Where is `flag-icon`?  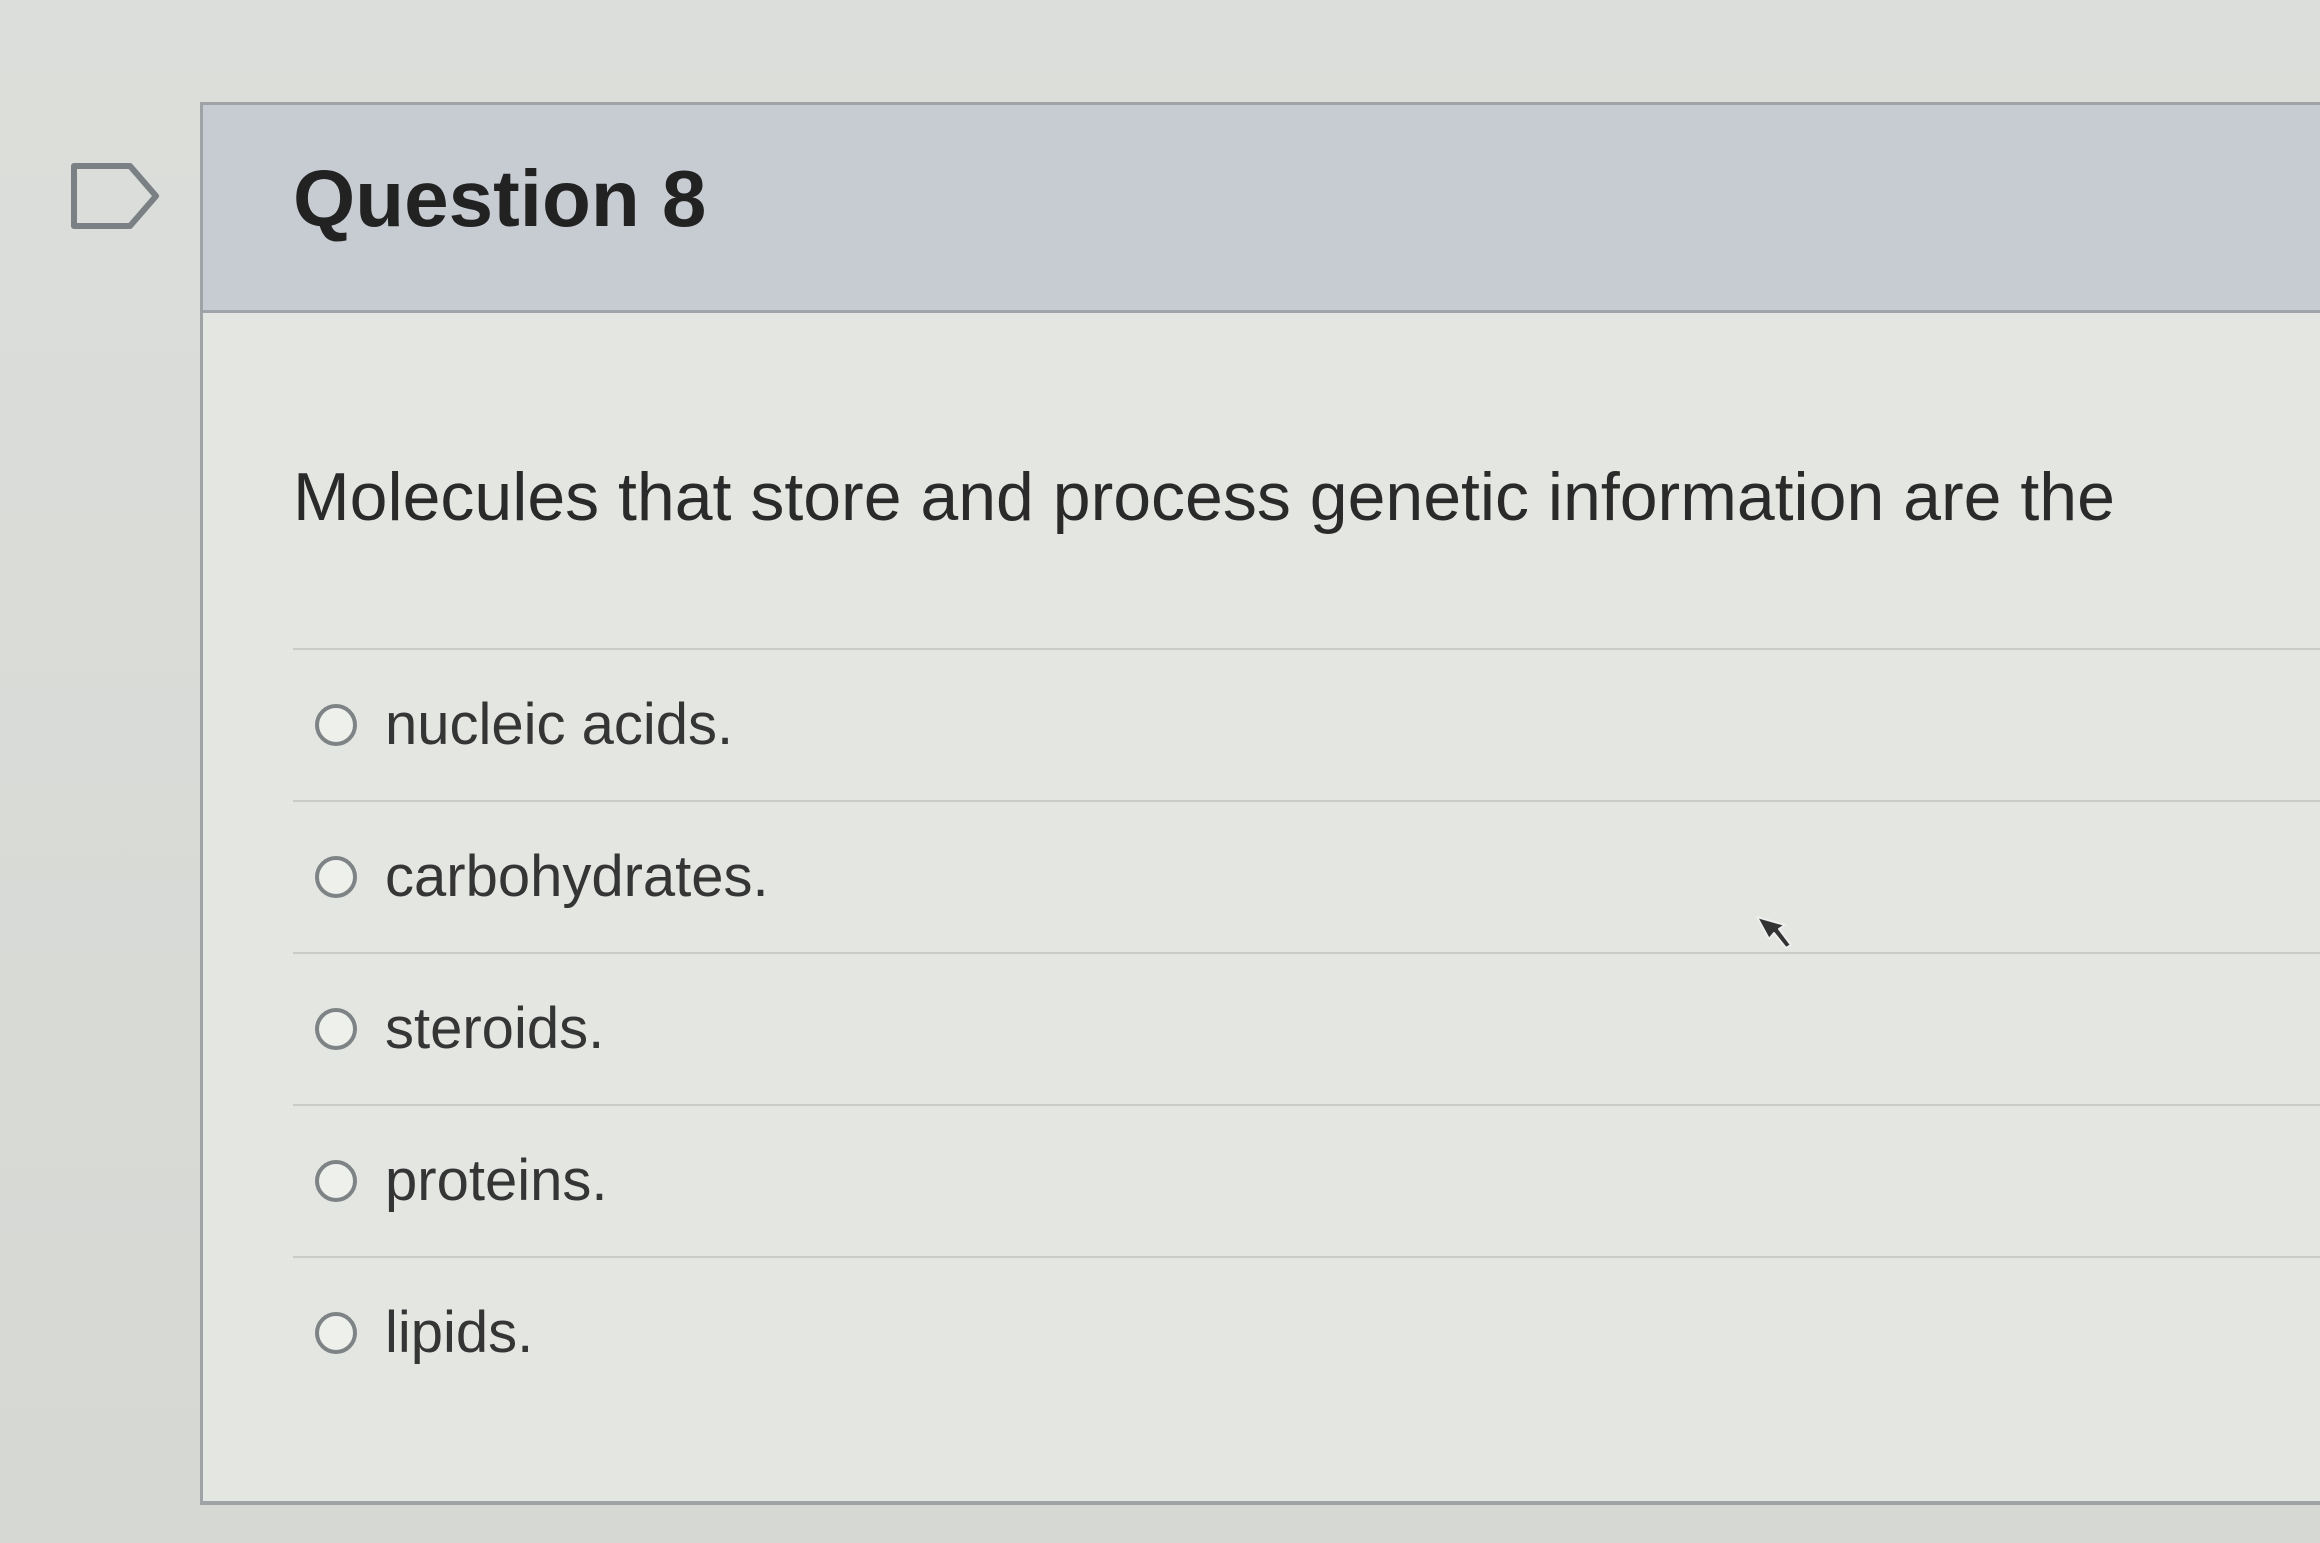
flag-icon is located at coordinates (115, 196).